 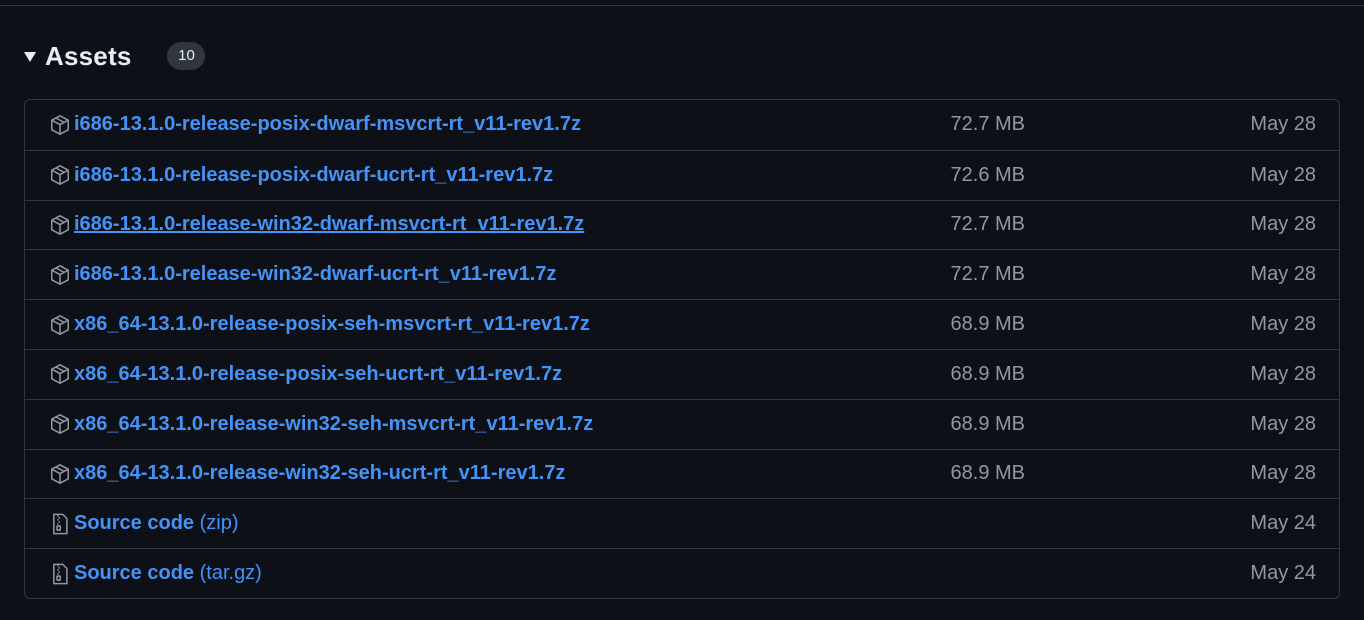 I want to click on assets-count-badge: 10, so click(x=186, y=56).